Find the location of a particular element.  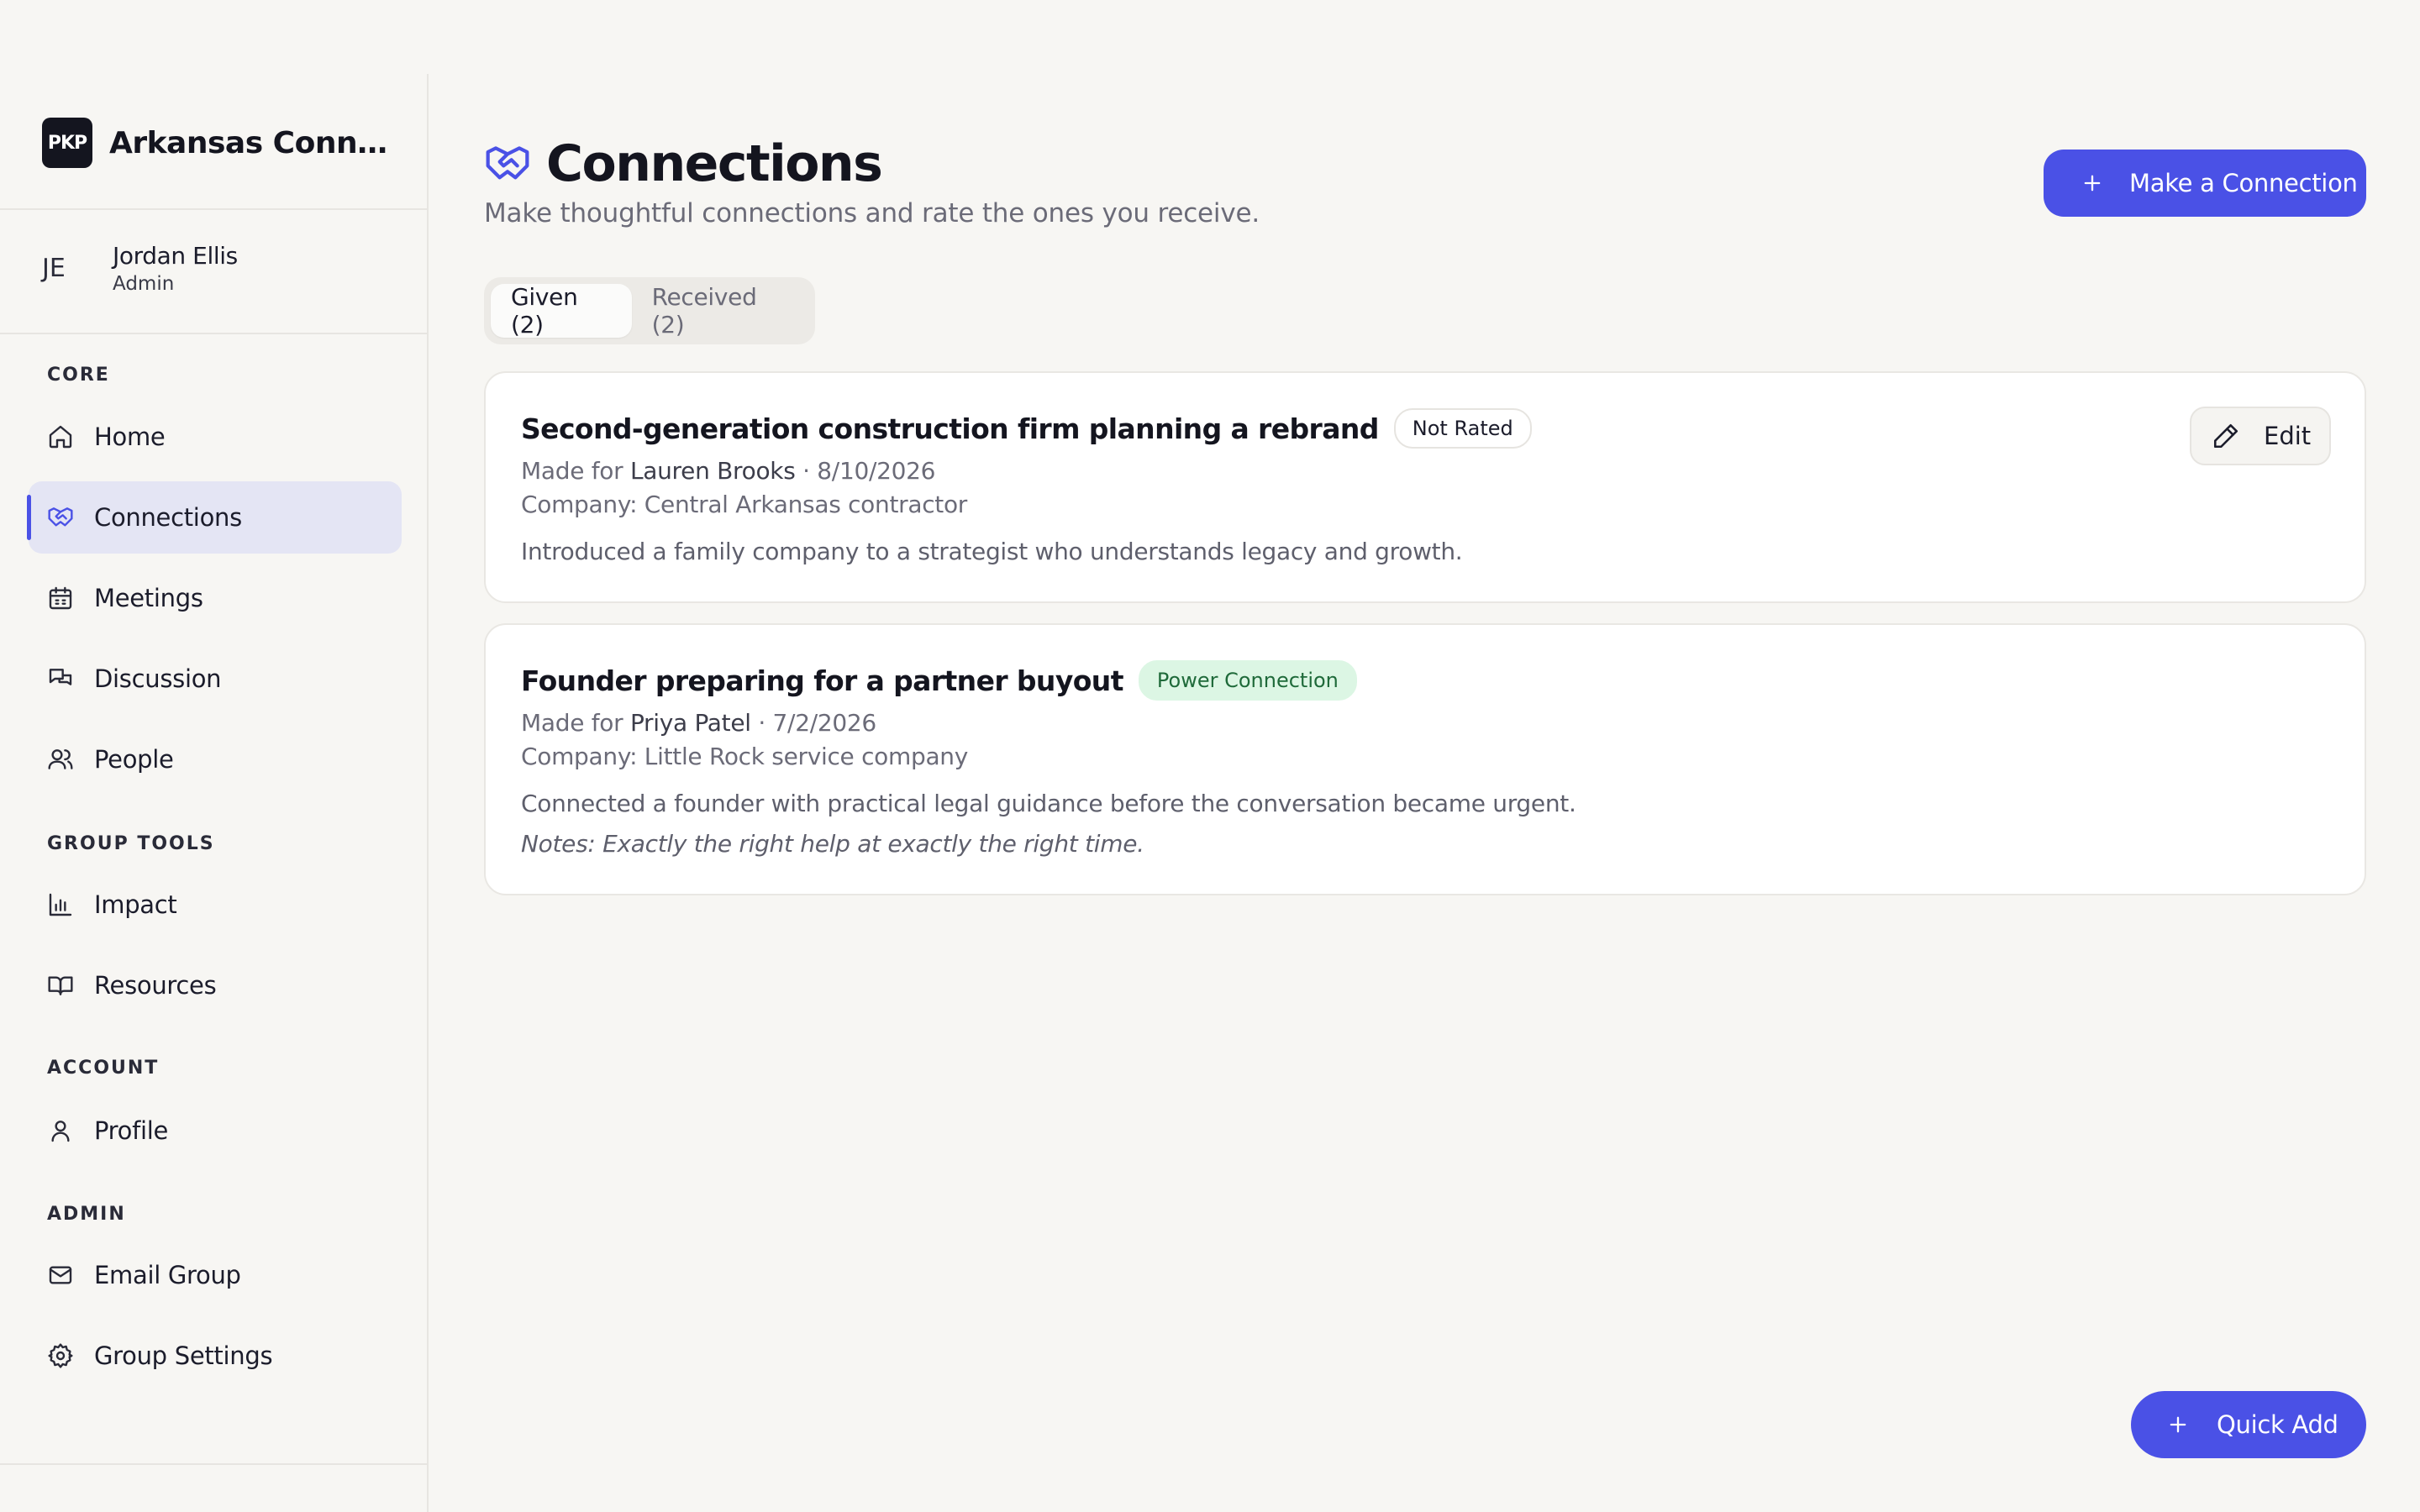

sidebar-item-label: Meetings is located at coordinates (148, 598).